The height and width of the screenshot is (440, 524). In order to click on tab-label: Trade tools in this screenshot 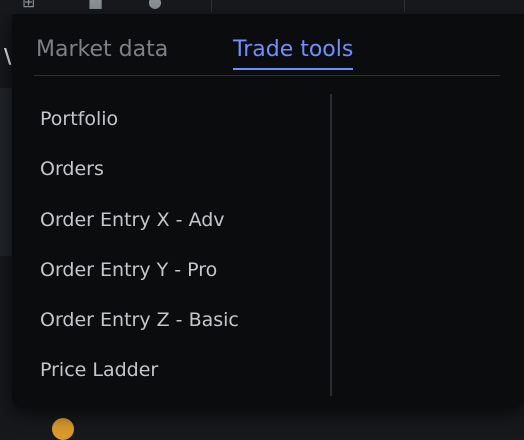, I will do `click(293, 49)`.